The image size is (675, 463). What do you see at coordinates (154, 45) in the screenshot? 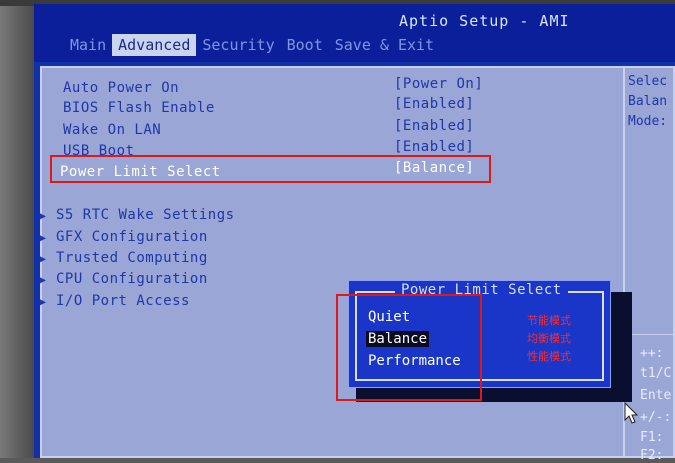
I see `tab-advanced: Advanced` at bounding box center [154, 45].